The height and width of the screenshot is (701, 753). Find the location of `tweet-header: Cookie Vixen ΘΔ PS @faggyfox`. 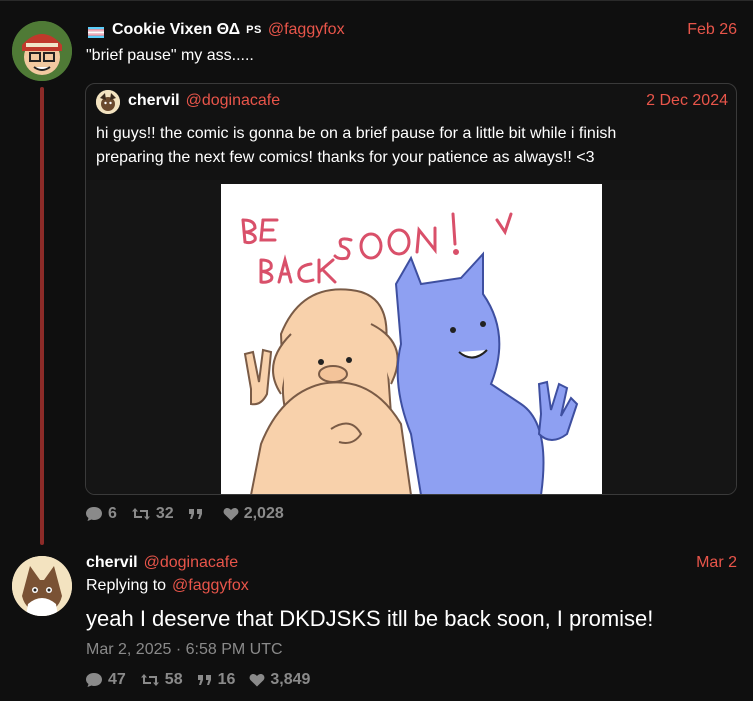

tweet-header: Cookie Vixen ΘΔ PS @faggyfox is located at coordinates (216, 30).